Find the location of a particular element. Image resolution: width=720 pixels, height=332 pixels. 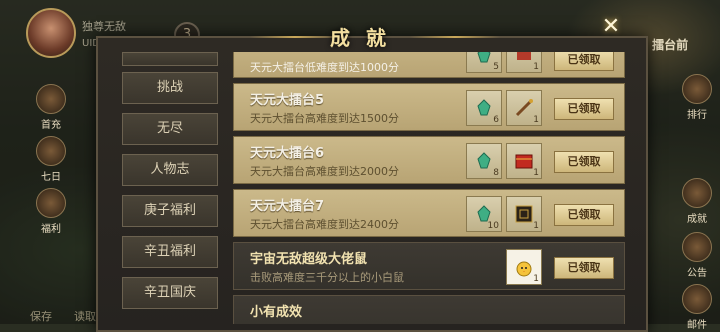

player-avatar is located at coordinates (51, 33).